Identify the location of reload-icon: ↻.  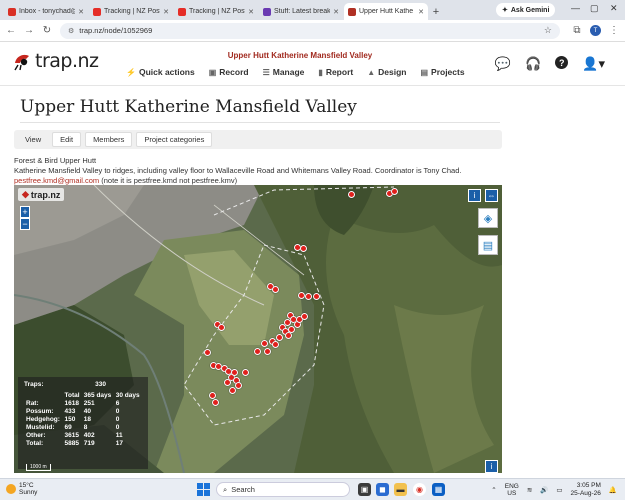
(47, 30).